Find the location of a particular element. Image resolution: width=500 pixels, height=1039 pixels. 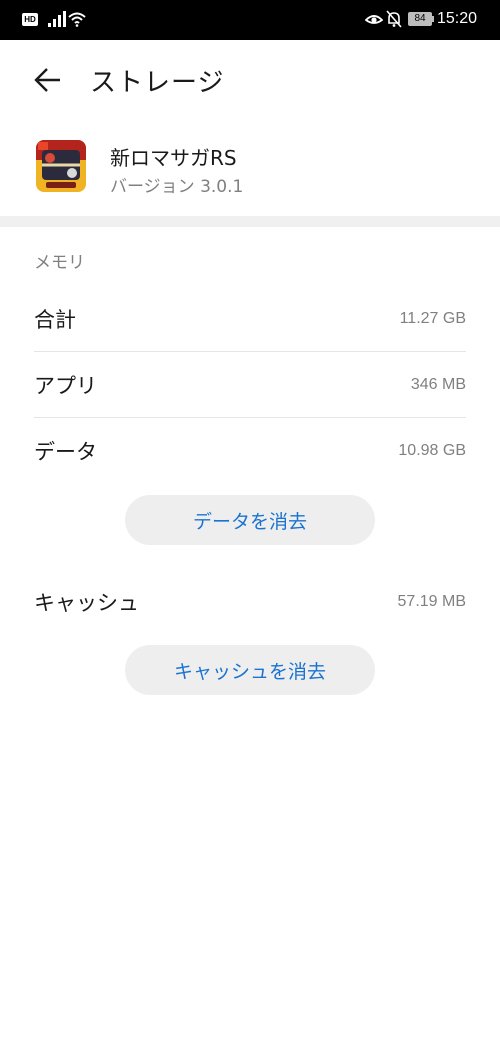

signal-icon is located at coordinates (57, 19).